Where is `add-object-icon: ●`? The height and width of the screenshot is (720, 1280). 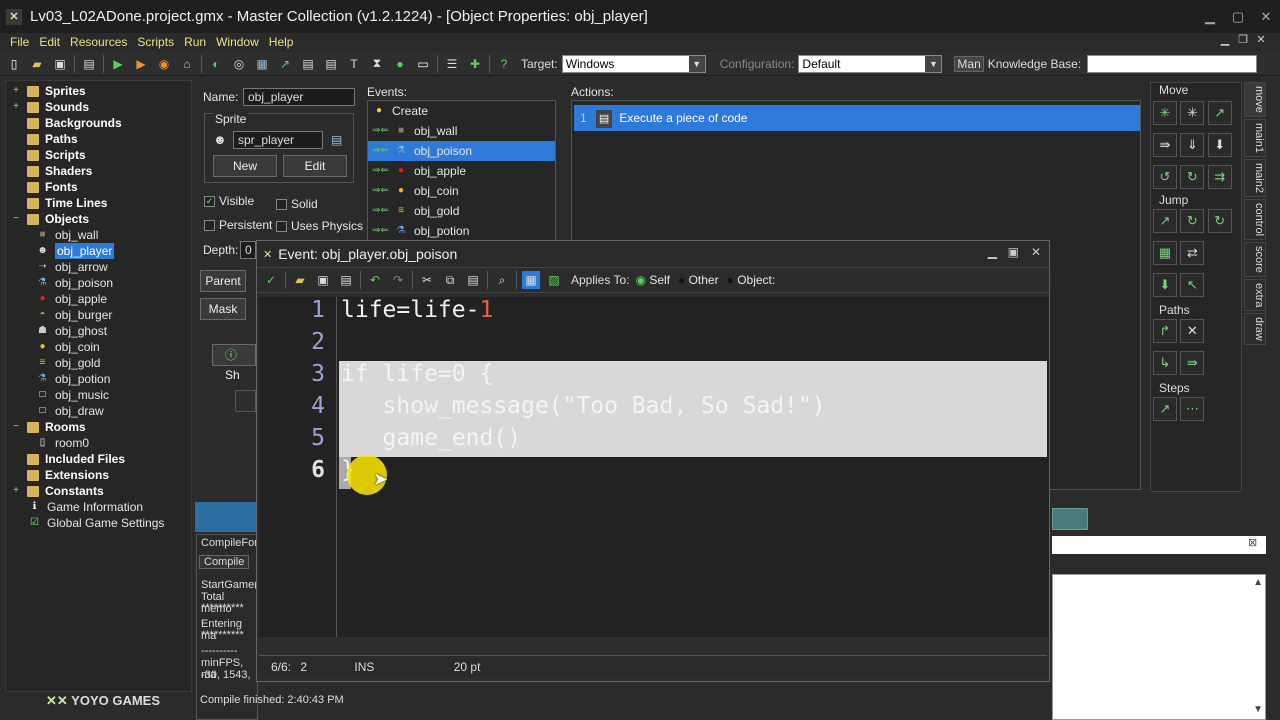
add-object-icon: ● is located at coordinates (400, 64).